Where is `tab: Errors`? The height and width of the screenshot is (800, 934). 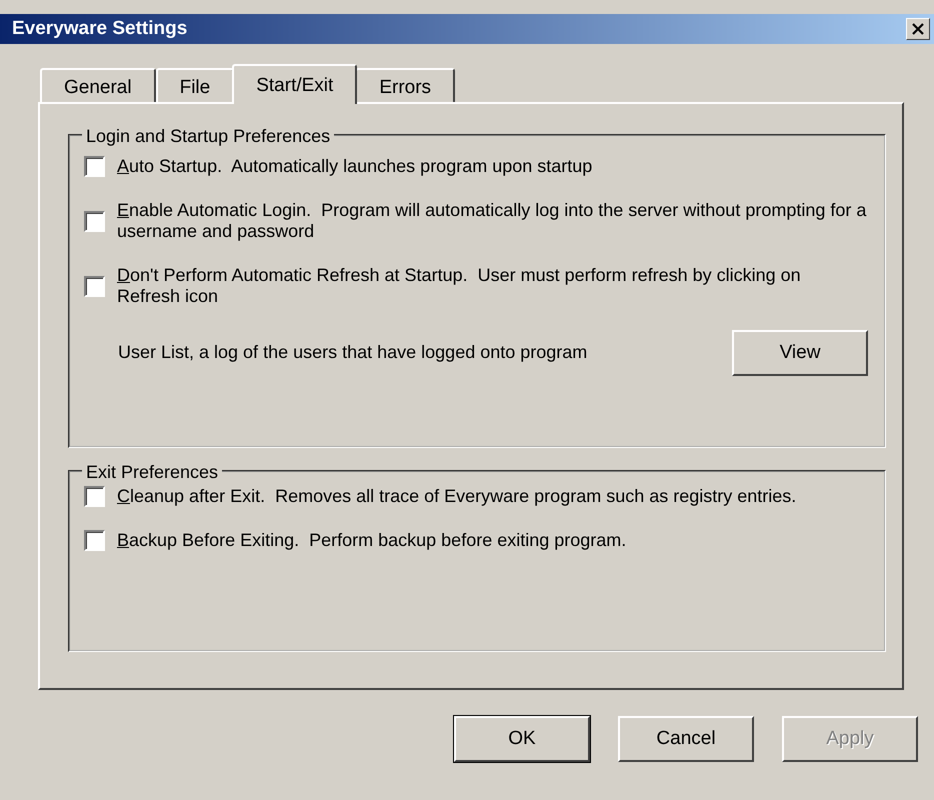 tab: Errors is located at coordinates (405, 85).